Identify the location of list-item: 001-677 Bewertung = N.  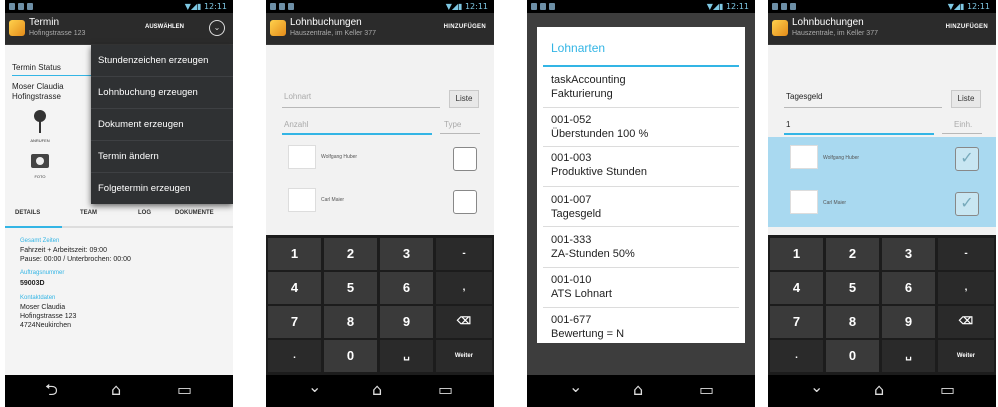
(587, 327).